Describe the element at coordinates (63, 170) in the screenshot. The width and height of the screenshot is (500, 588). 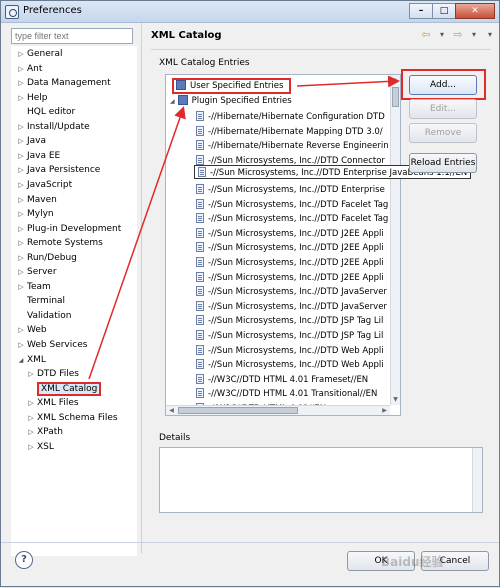
I see `tree-item: Java Persistence` at that location.